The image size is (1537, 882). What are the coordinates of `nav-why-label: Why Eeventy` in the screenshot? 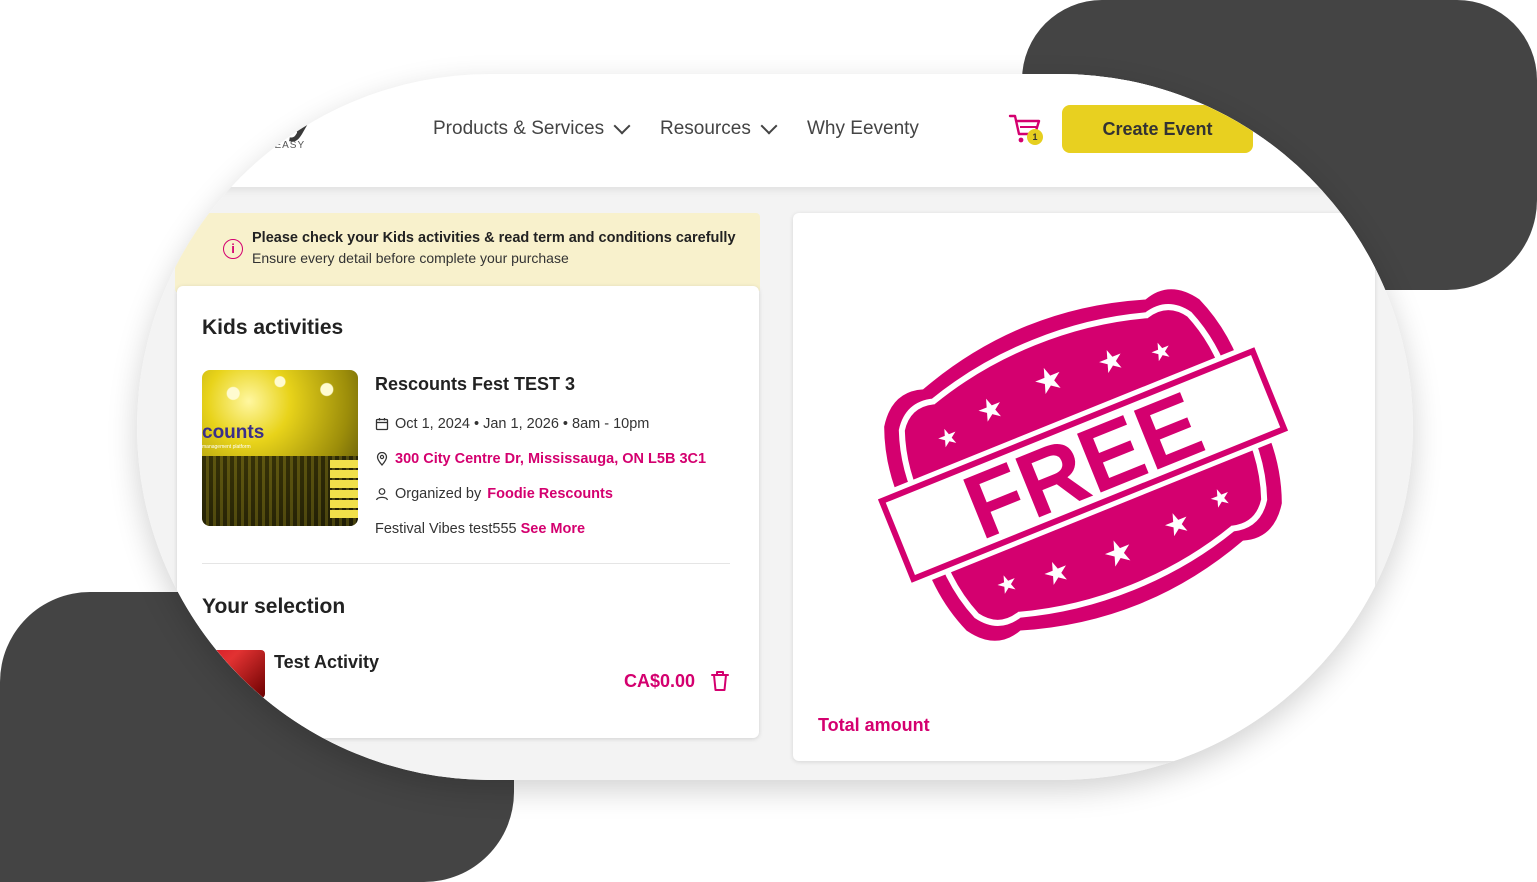 It's located at (863, 128).